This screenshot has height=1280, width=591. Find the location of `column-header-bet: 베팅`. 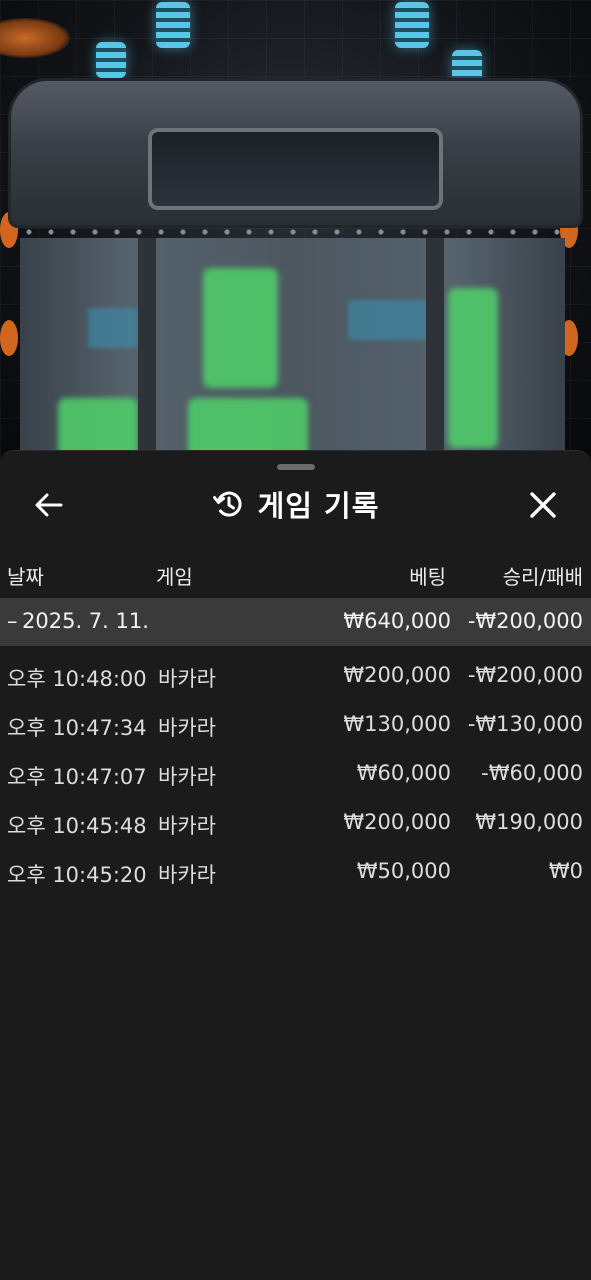

column-header-bet: 베팅 is located at coordinates (427, 577).